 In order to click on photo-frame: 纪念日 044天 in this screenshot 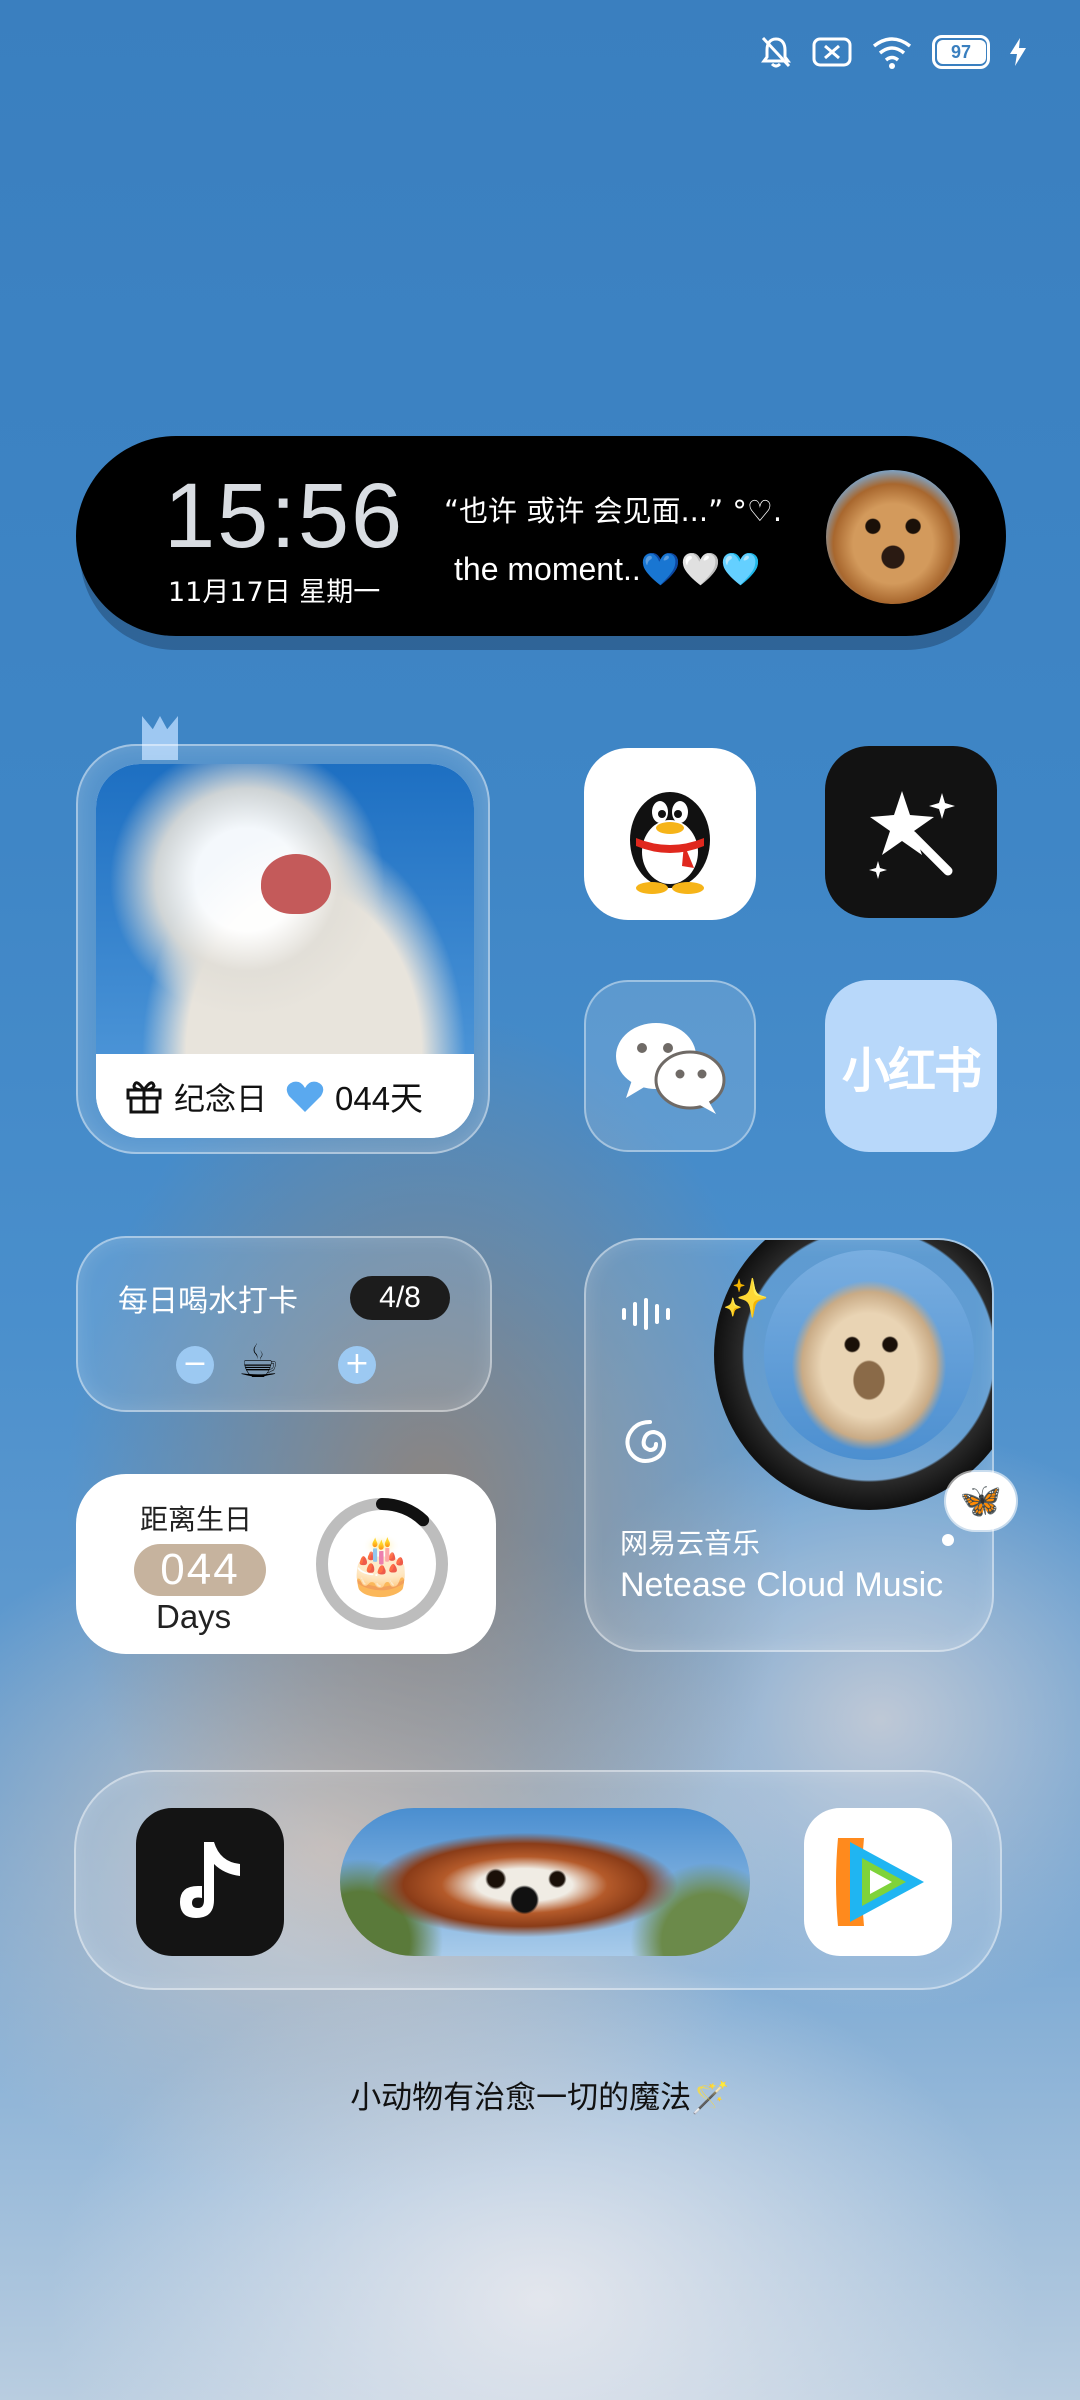, I will do `click(285, 951)`.